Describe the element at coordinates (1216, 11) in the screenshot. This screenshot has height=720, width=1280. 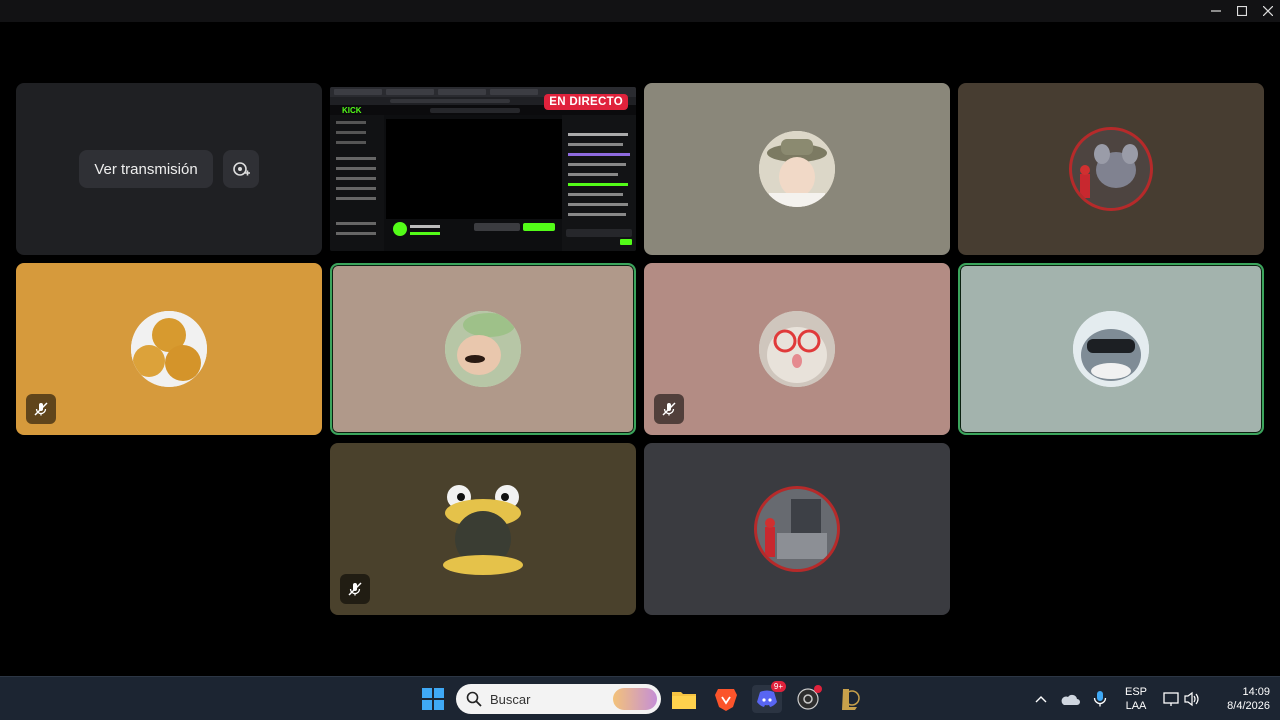
I see `minimize-icon` at that location.